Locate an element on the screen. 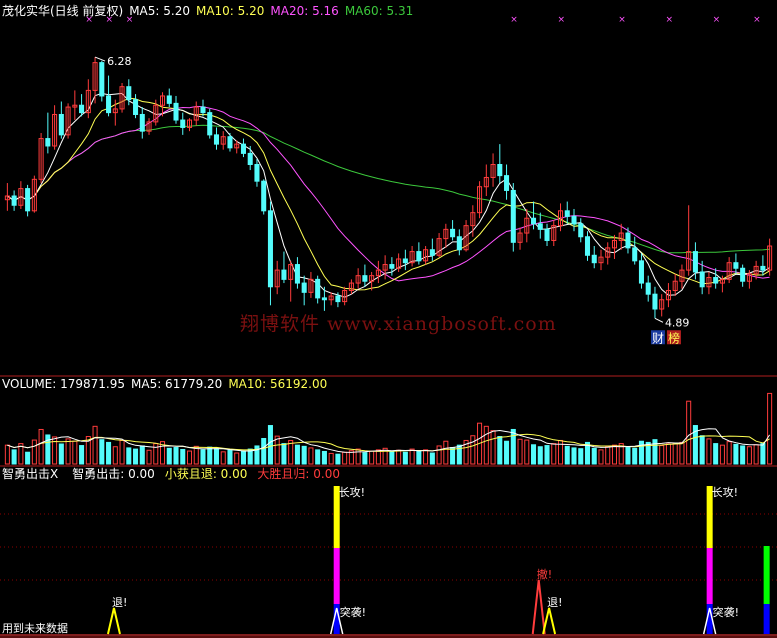 The height and width of the screenshot is (638, 777). low-marker-line is located at coordinates (659, 320).